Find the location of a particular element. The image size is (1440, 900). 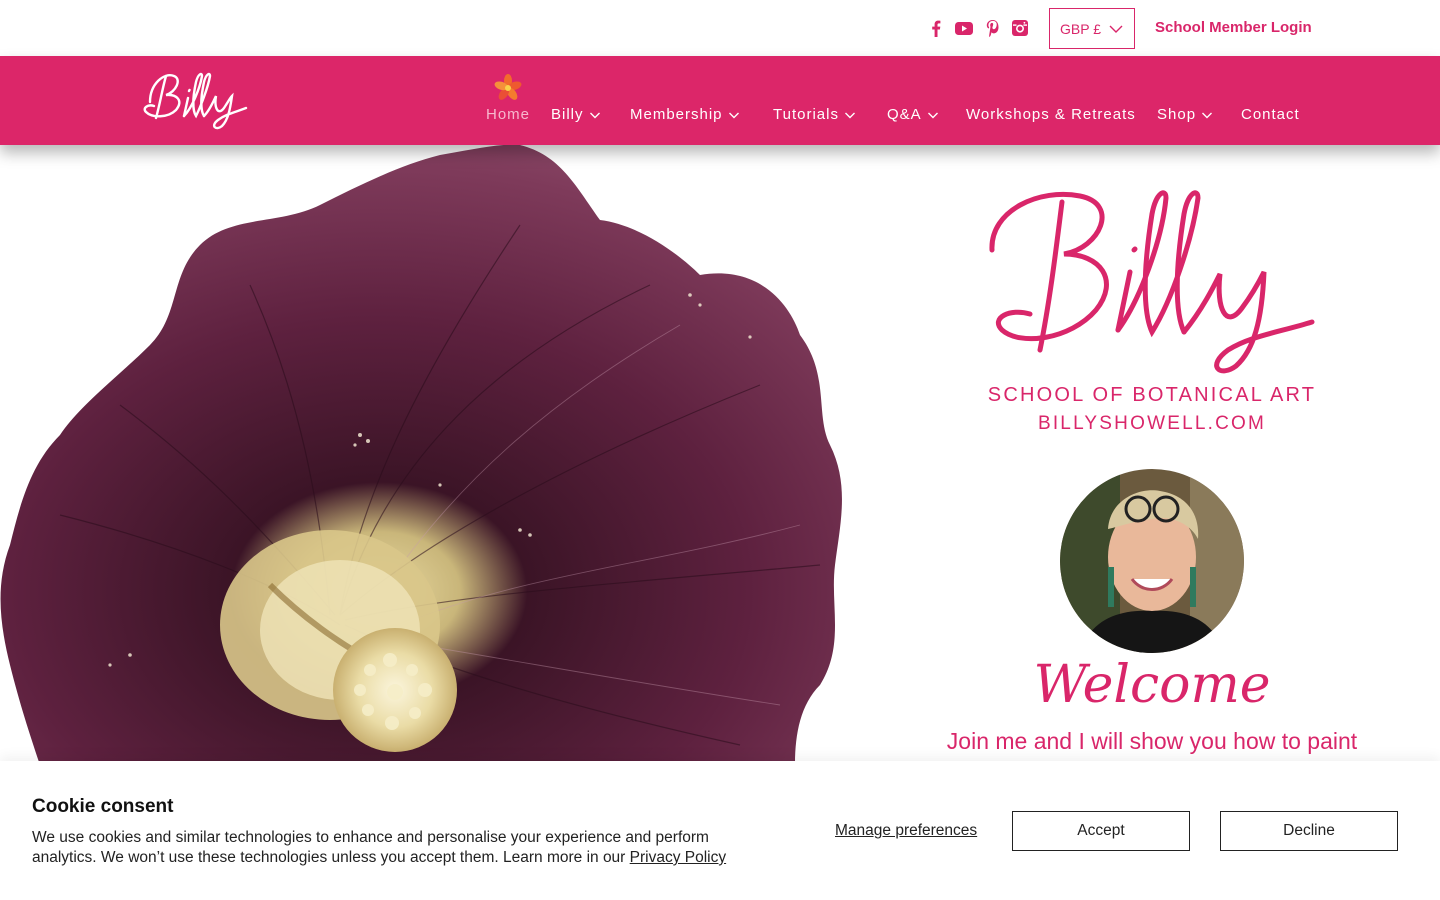

hero-tagline: Join me and I will show you how to paint is located at coordinates (1152, 741).